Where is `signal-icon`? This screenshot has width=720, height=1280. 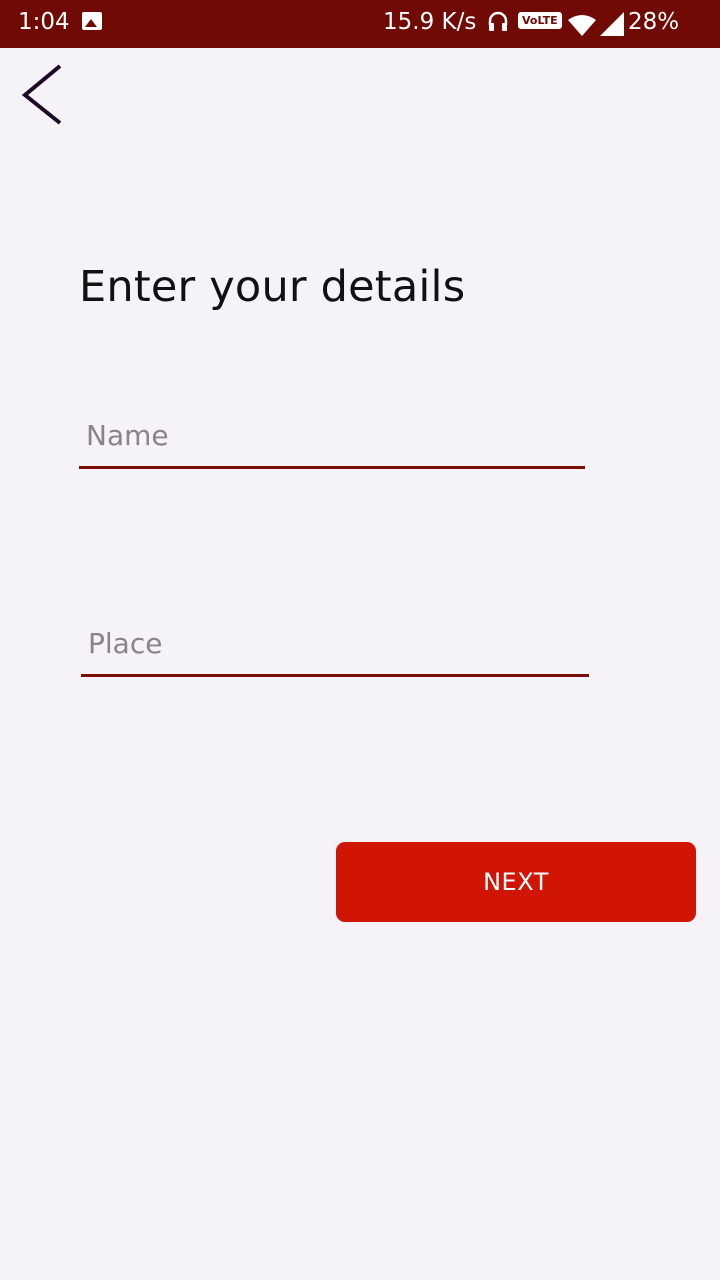 signal-icon is located at coordinates (596, 24).